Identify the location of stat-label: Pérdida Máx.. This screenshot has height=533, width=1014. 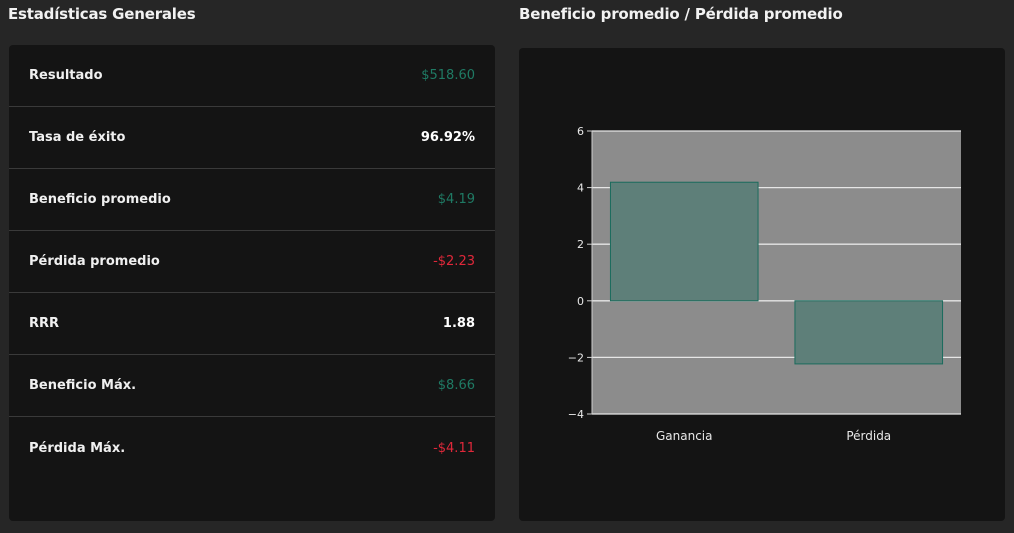
(77, 448).